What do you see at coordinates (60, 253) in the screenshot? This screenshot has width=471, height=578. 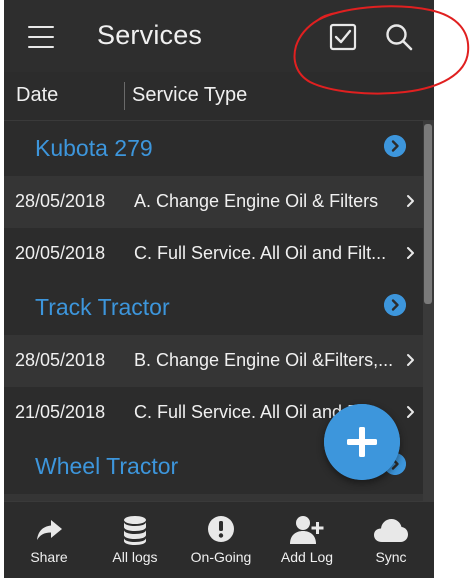 I see `service-date: 20/05/2018` at bounding box center [60, 253].